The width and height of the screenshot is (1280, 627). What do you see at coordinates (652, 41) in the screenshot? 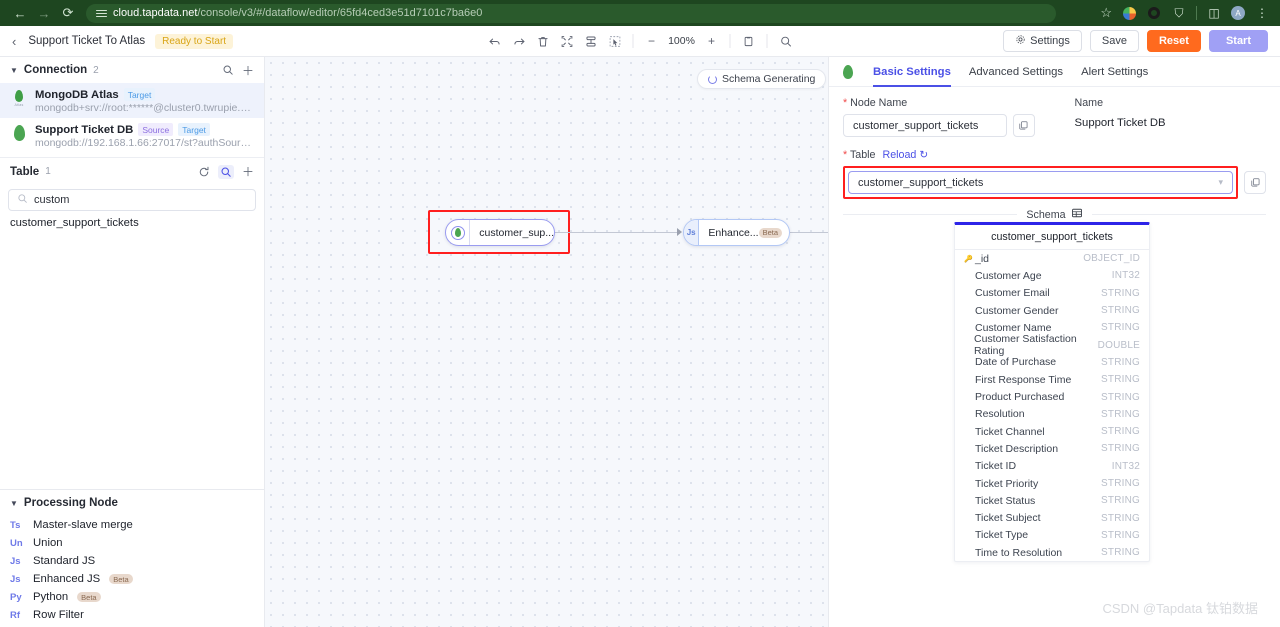
I see `zoom-out-button: −` at bounding box center [652, 41].